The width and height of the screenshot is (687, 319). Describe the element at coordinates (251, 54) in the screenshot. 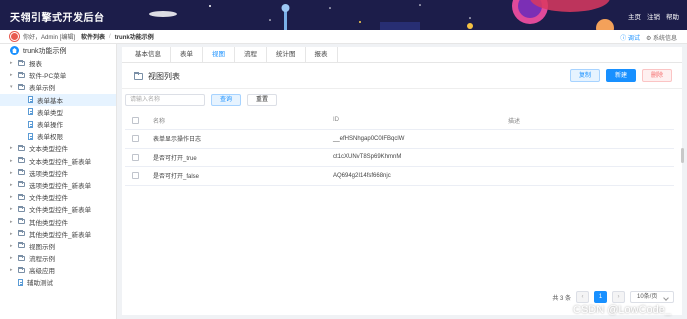

I see `tab-flow: 流程` at that location.